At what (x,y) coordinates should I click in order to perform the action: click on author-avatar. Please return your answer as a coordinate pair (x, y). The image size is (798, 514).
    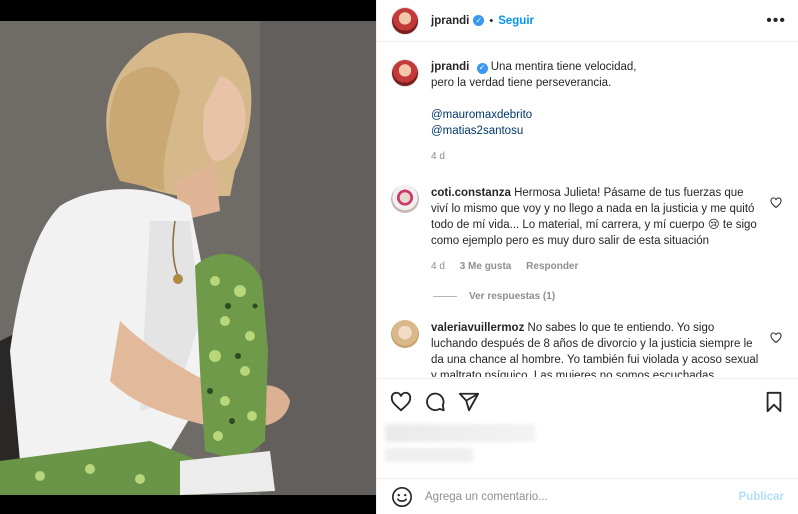
    Looking at the image, I should click on (405, 20).